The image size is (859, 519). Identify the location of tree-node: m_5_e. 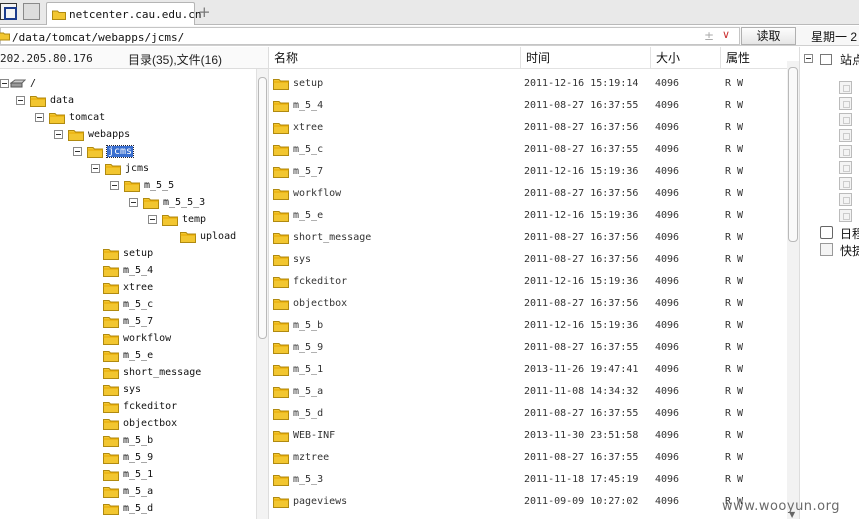
(128, 355).